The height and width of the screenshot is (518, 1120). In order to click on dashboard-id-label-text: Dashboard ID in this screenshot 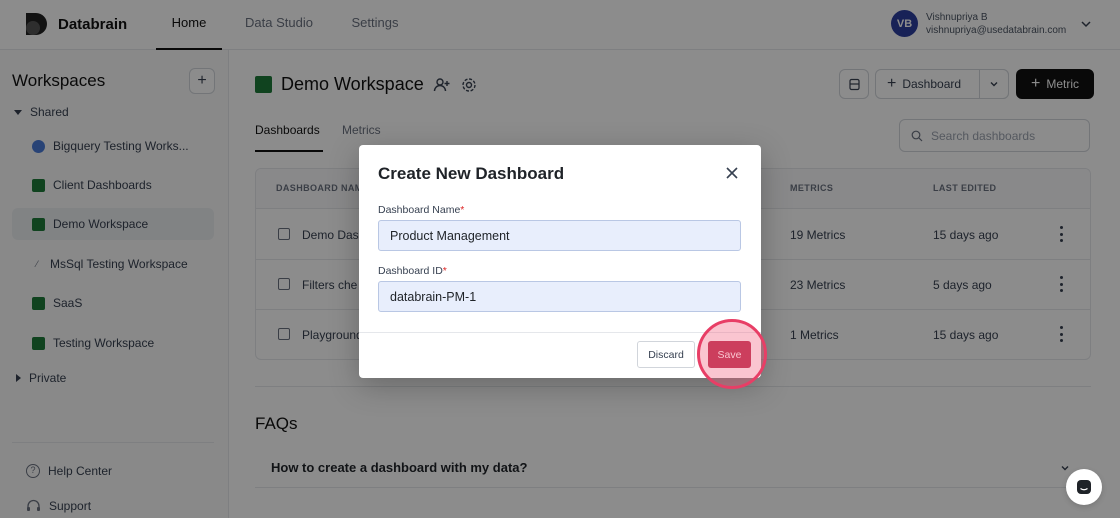, I will do `click(410, 271)`.